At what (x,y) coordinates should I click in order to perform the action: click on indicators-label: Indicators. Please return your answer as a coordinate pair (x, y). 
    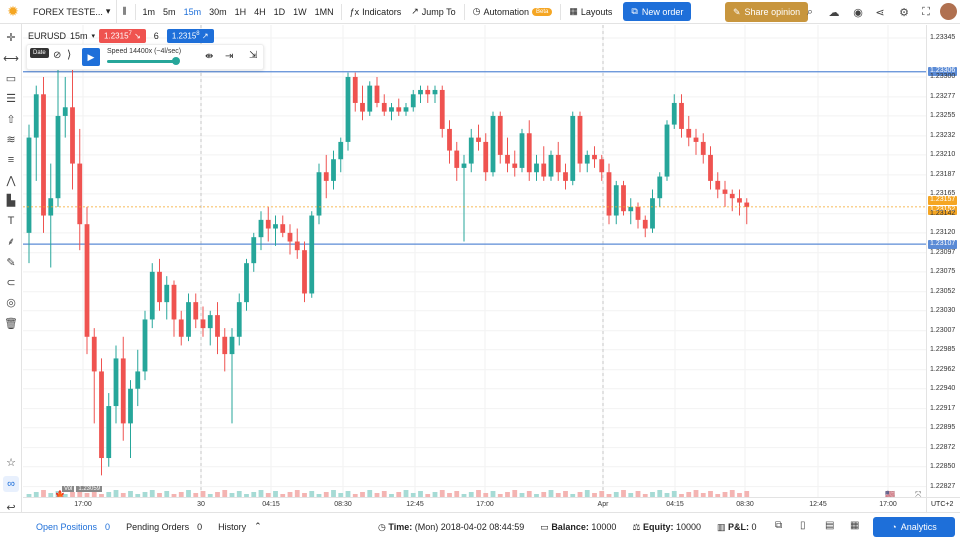
    Looking at the image, I should click on (382, 11).